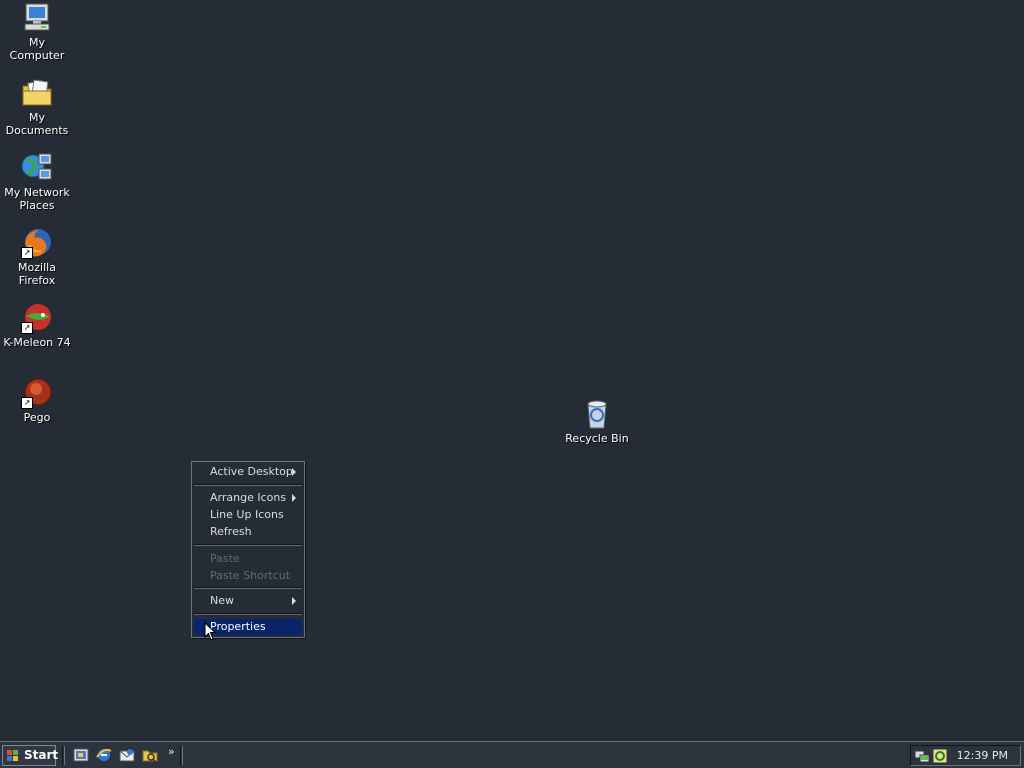 The width and height of the screenshot is (1024, 768). I want to click on start-button: Start, so click(30, 755).